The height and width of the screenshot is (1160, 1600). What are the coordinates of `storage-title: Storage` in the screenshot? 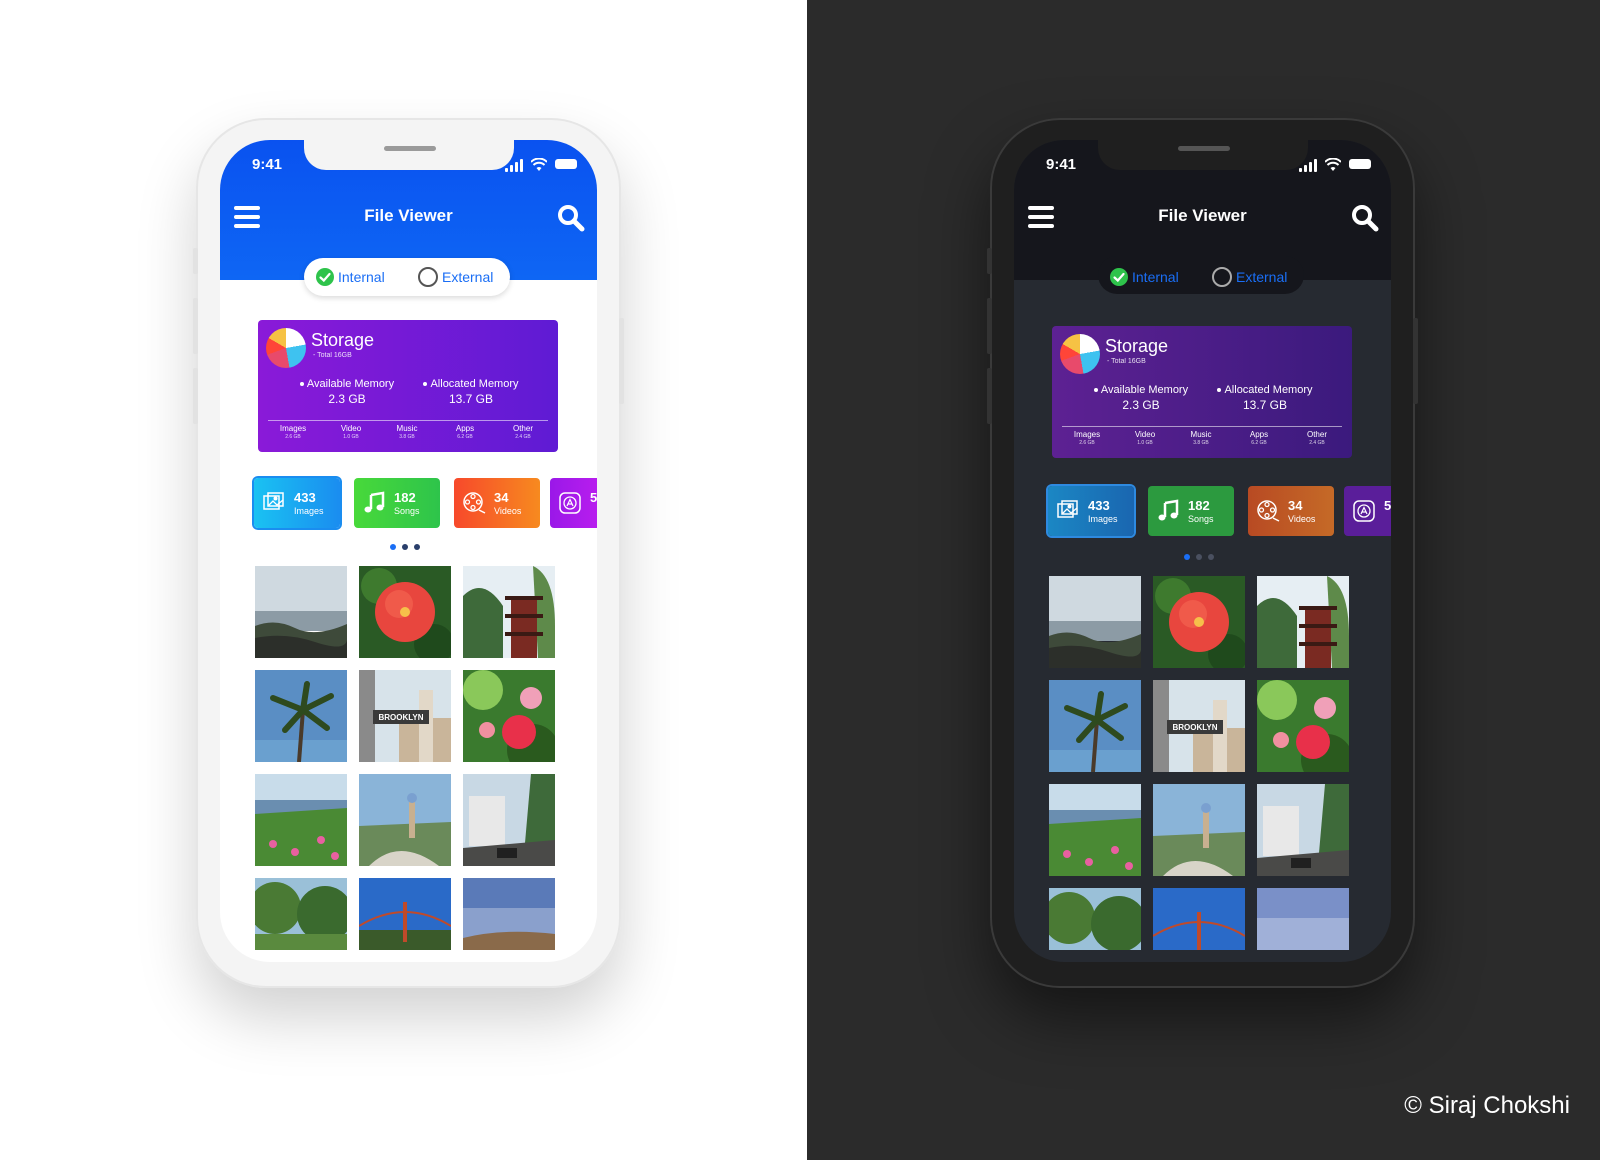 It's located at (1137, 346).